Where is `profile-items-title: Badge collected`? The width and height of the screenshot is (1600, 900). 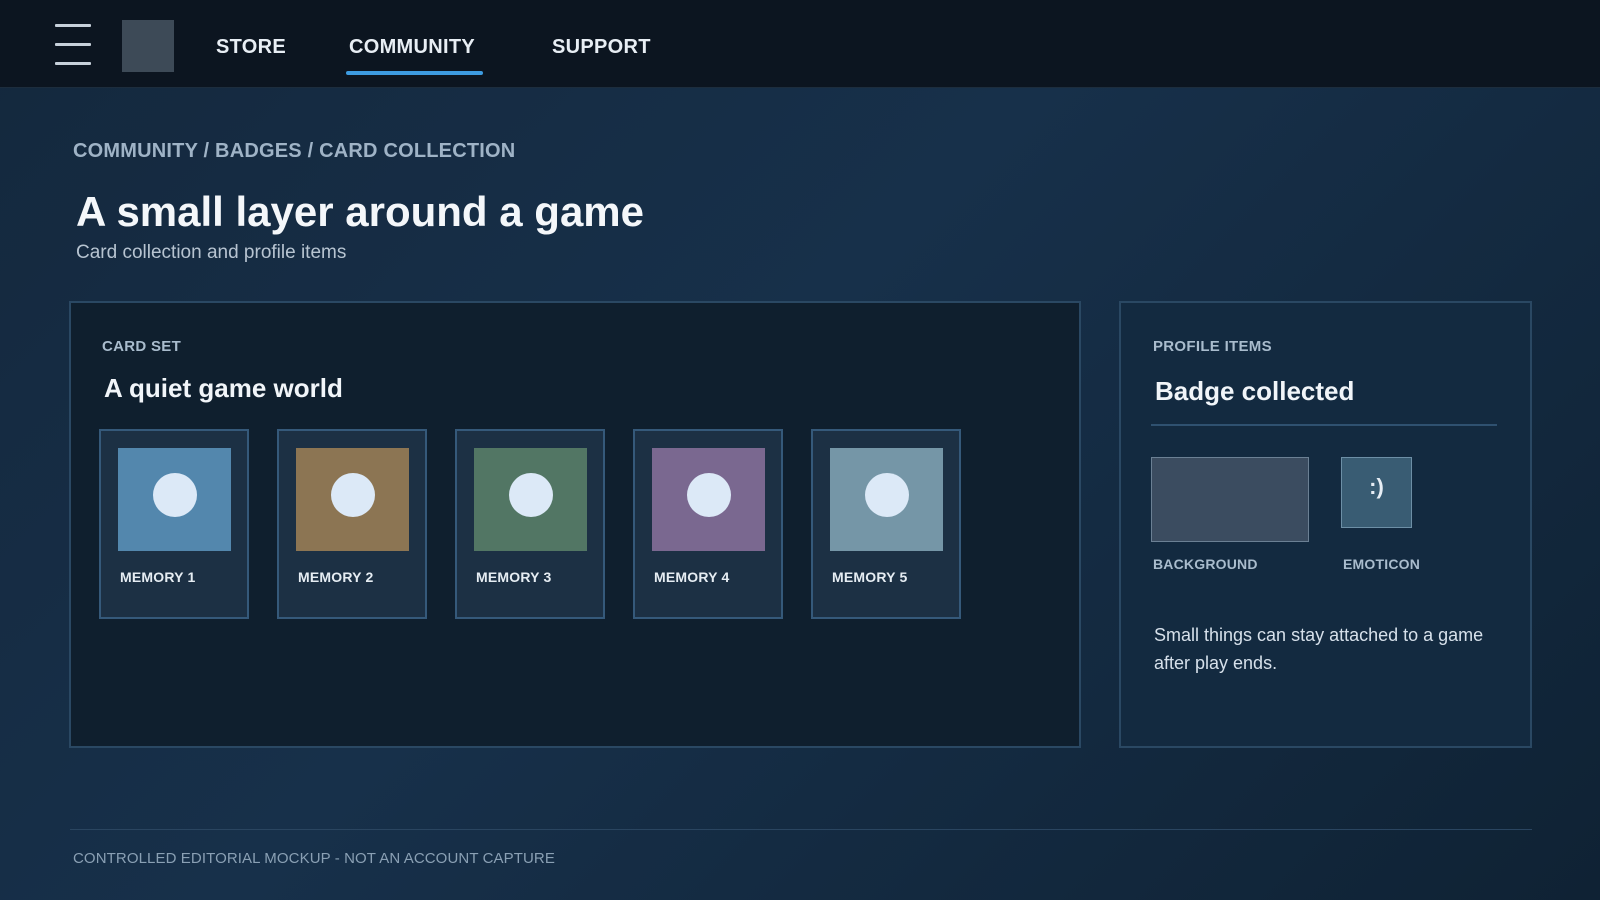 profile-items-title: Badge collected is located at coordinates (1255, 391).